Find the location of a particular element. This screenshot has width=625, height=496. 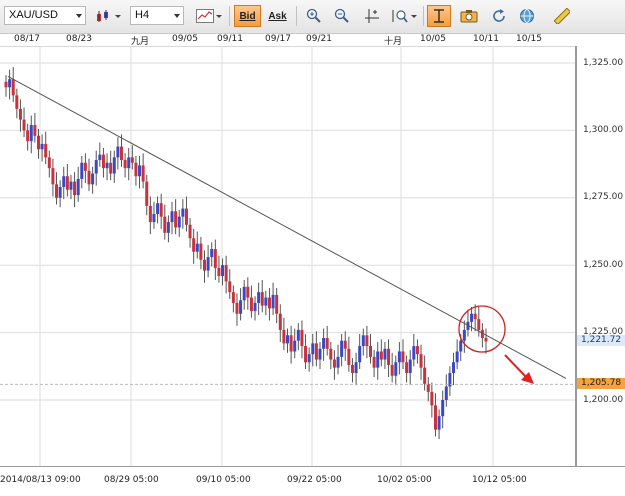

price-tick-label: 1,300.00 is located at coordinates (603, 130).